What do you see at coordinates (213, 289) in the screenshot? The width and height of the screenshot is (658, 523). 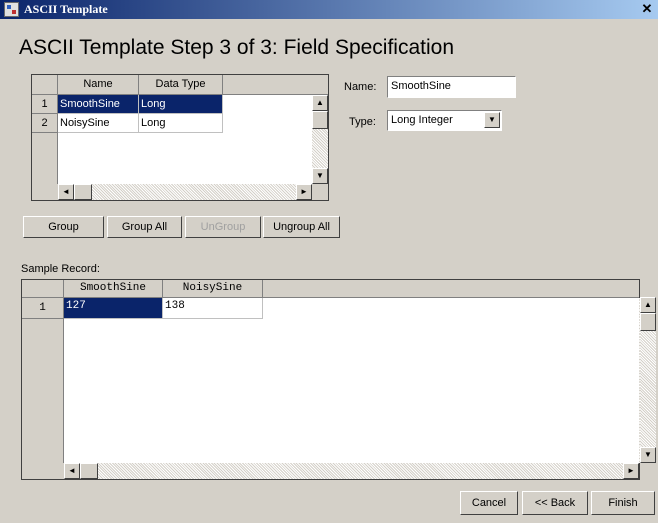 I see `column-header-noisysine: NoisySine` at bounding box center [213, 289].